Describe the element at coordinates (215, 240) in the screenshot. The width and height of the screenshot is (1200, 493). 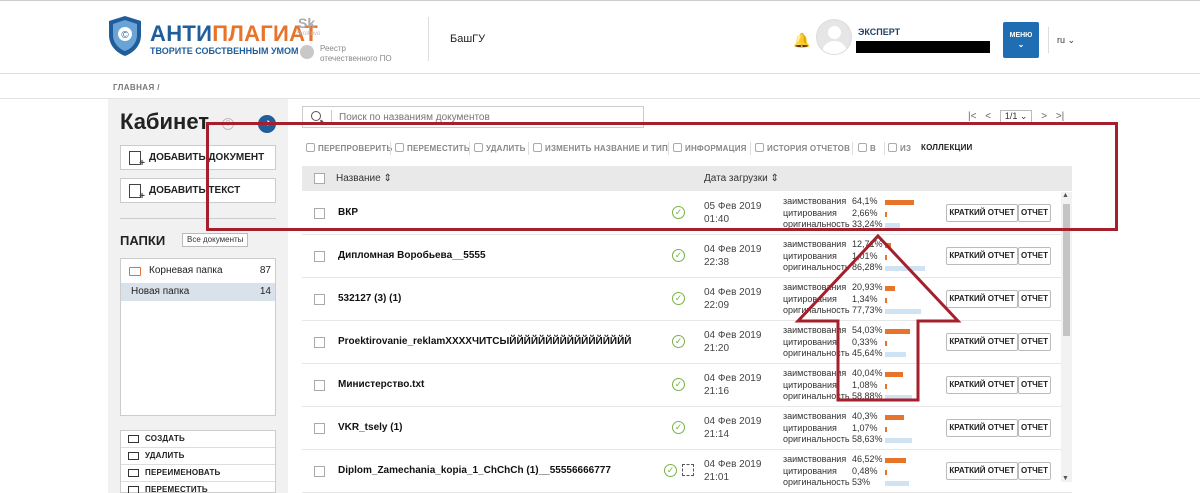
I see `all-documents-button: Все документы` at that location.